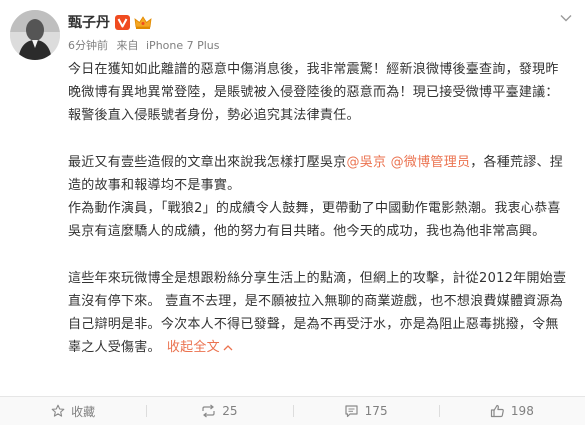 This screenshot has width=585, height=425. I want to click on collapse-full-text-link: 收起全文, so click(200, 347).